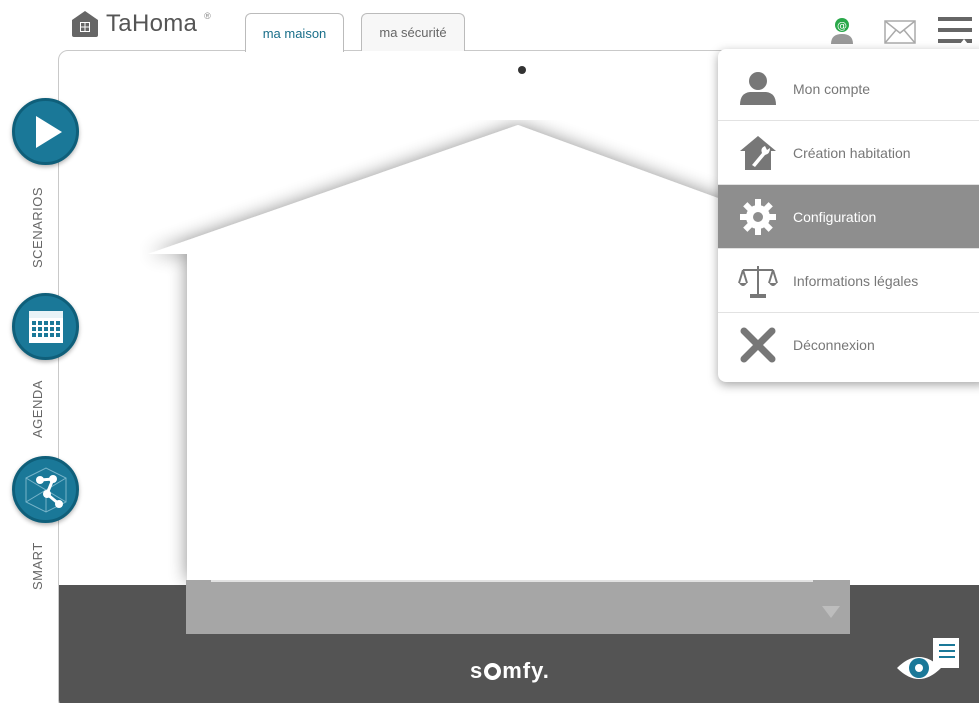 This screenshot has height=703, width=979. What do you see at coordinates (522, 70) in the screenshot?
I see `pager-dot` at bounding box center [522, 70].